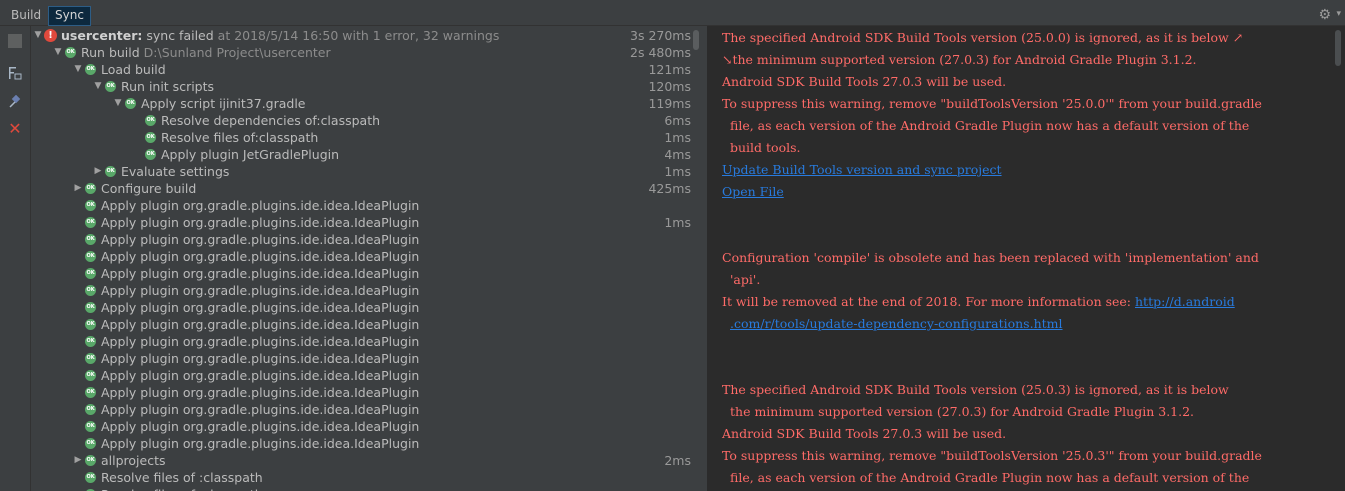 This screenshot has height=491, width=1345. I want to click on console-line: 'api'., so click(745, 279).